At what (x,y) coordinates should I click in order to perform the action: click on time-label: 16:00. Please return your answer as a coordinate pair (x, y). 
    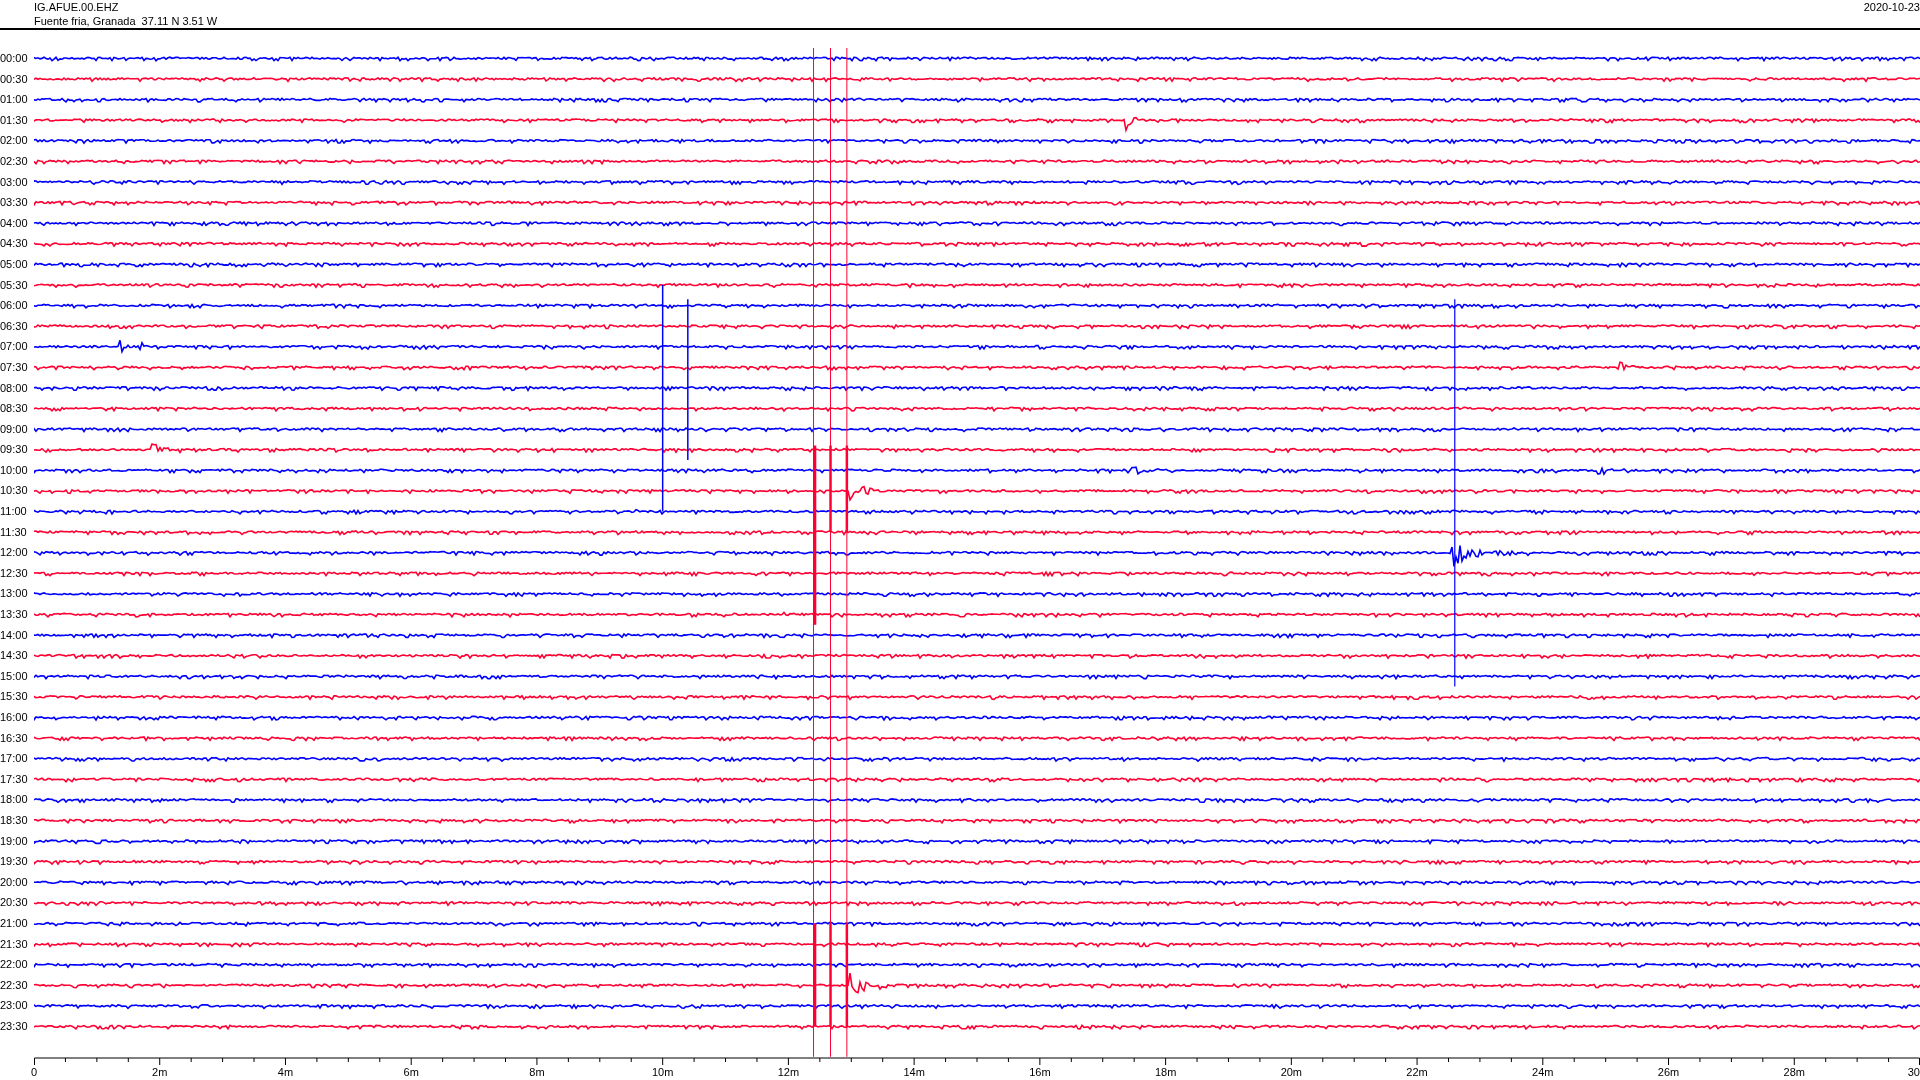
    Looking at the image, I should click on (14, 717).